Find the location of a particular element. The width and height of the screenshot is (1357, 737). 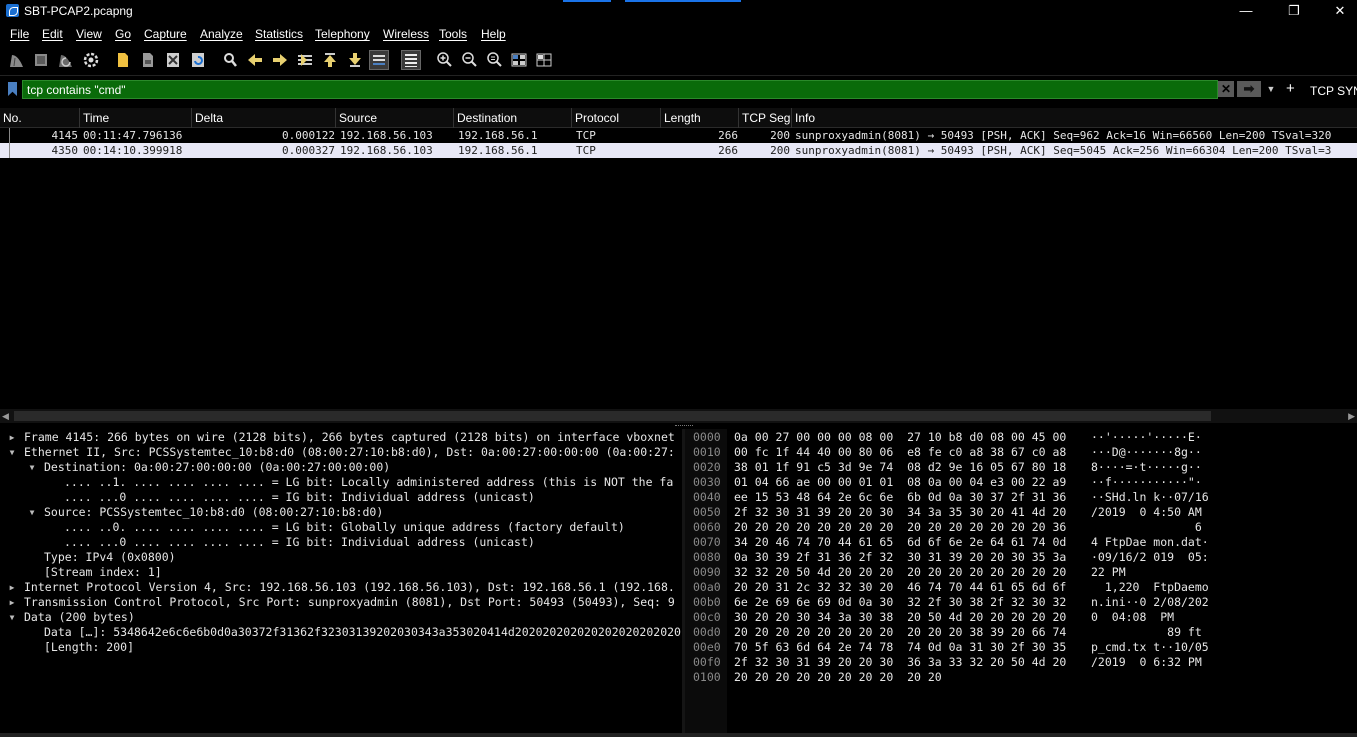

ascii-bytes: 22 PM is located at coordinates (1146, 572).